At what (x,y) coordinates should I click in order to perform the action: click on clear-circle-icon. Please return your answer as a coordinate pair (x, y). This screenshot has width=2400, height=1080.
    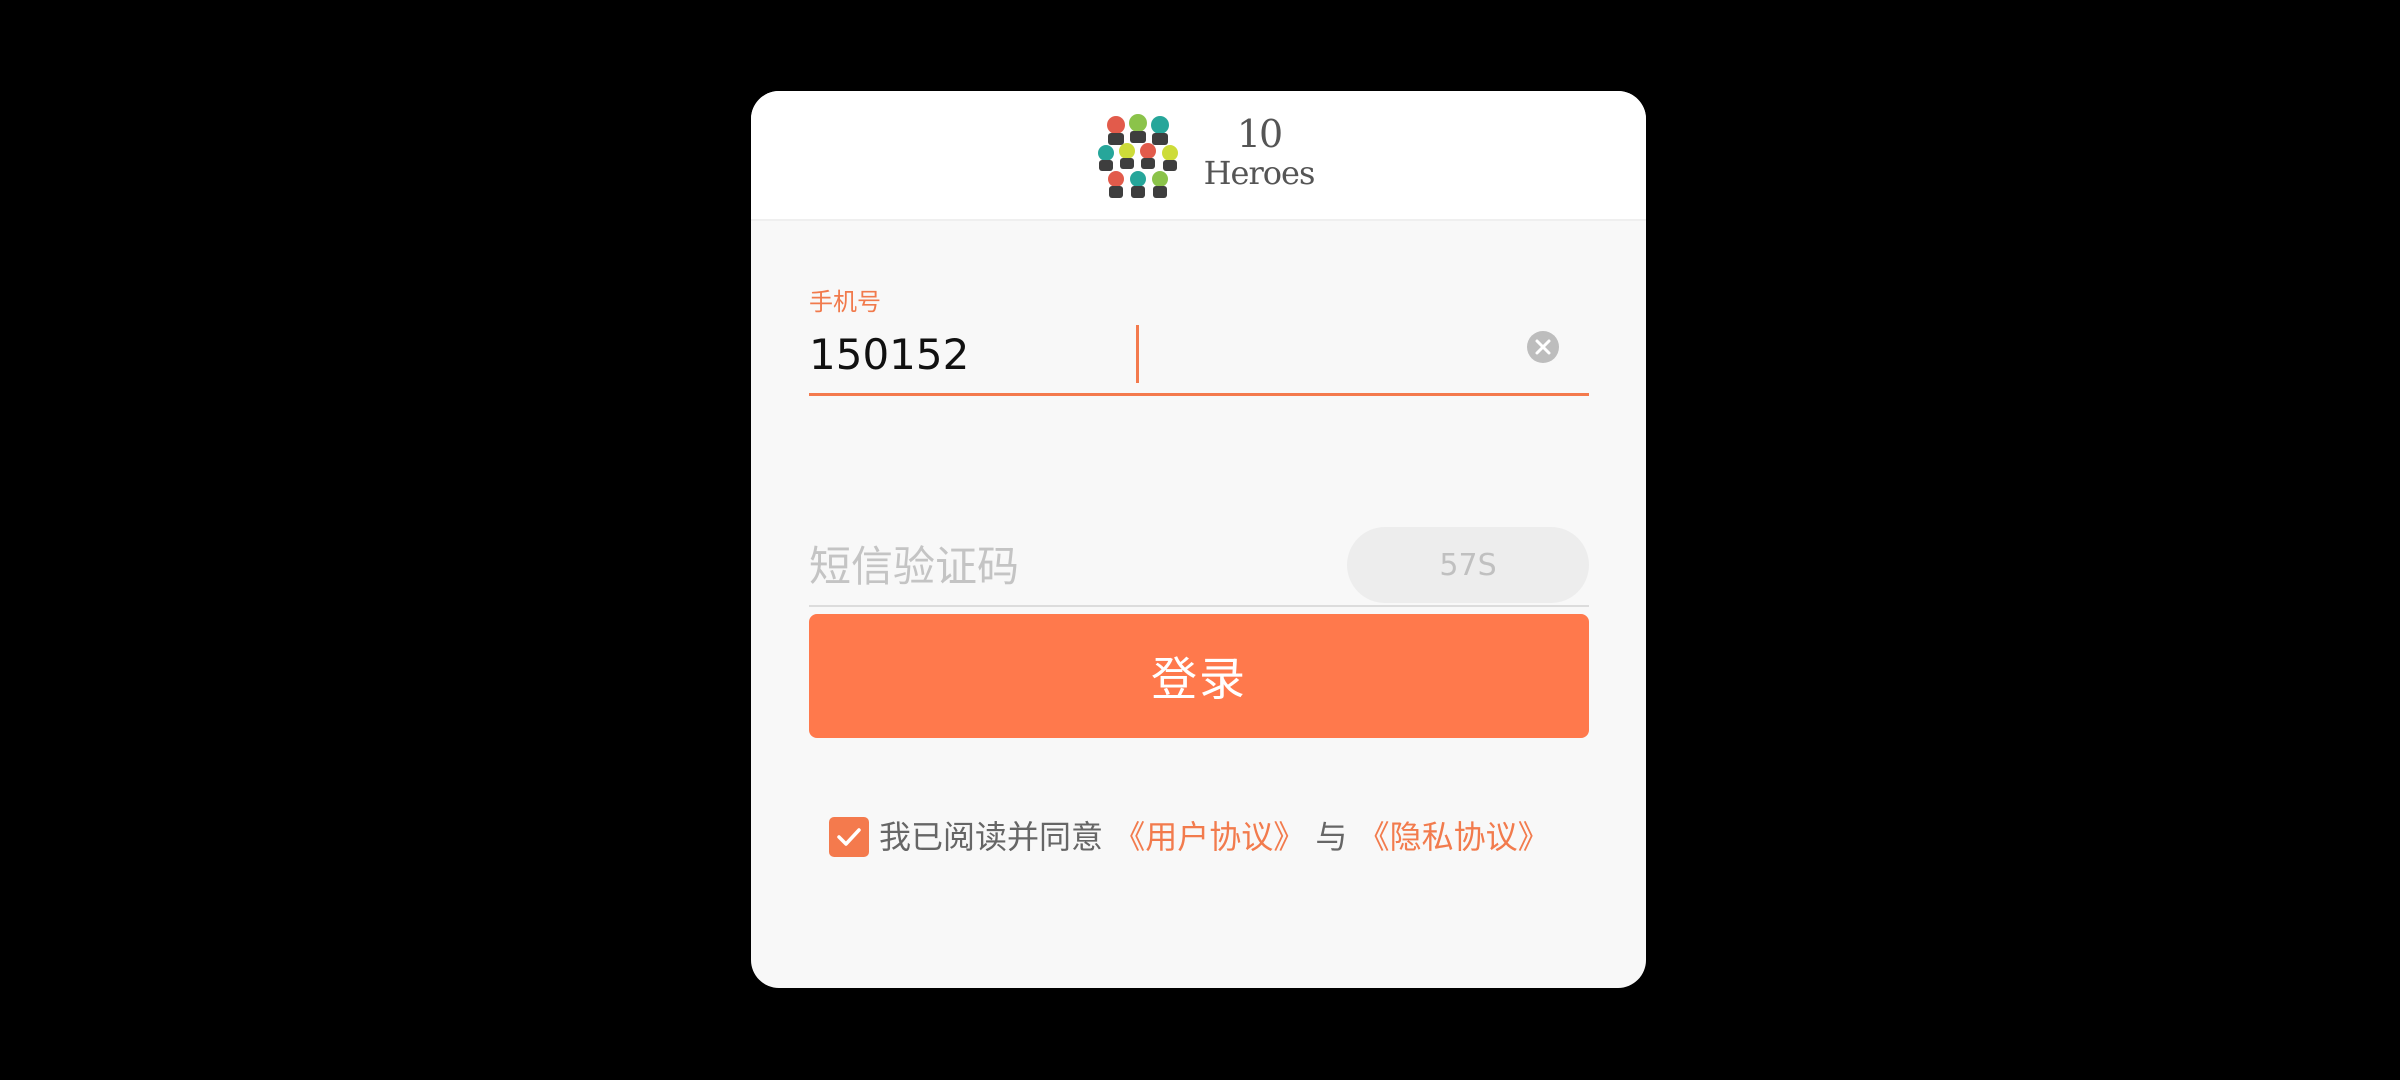
    Looking at the image, I should click on (1543, 347).